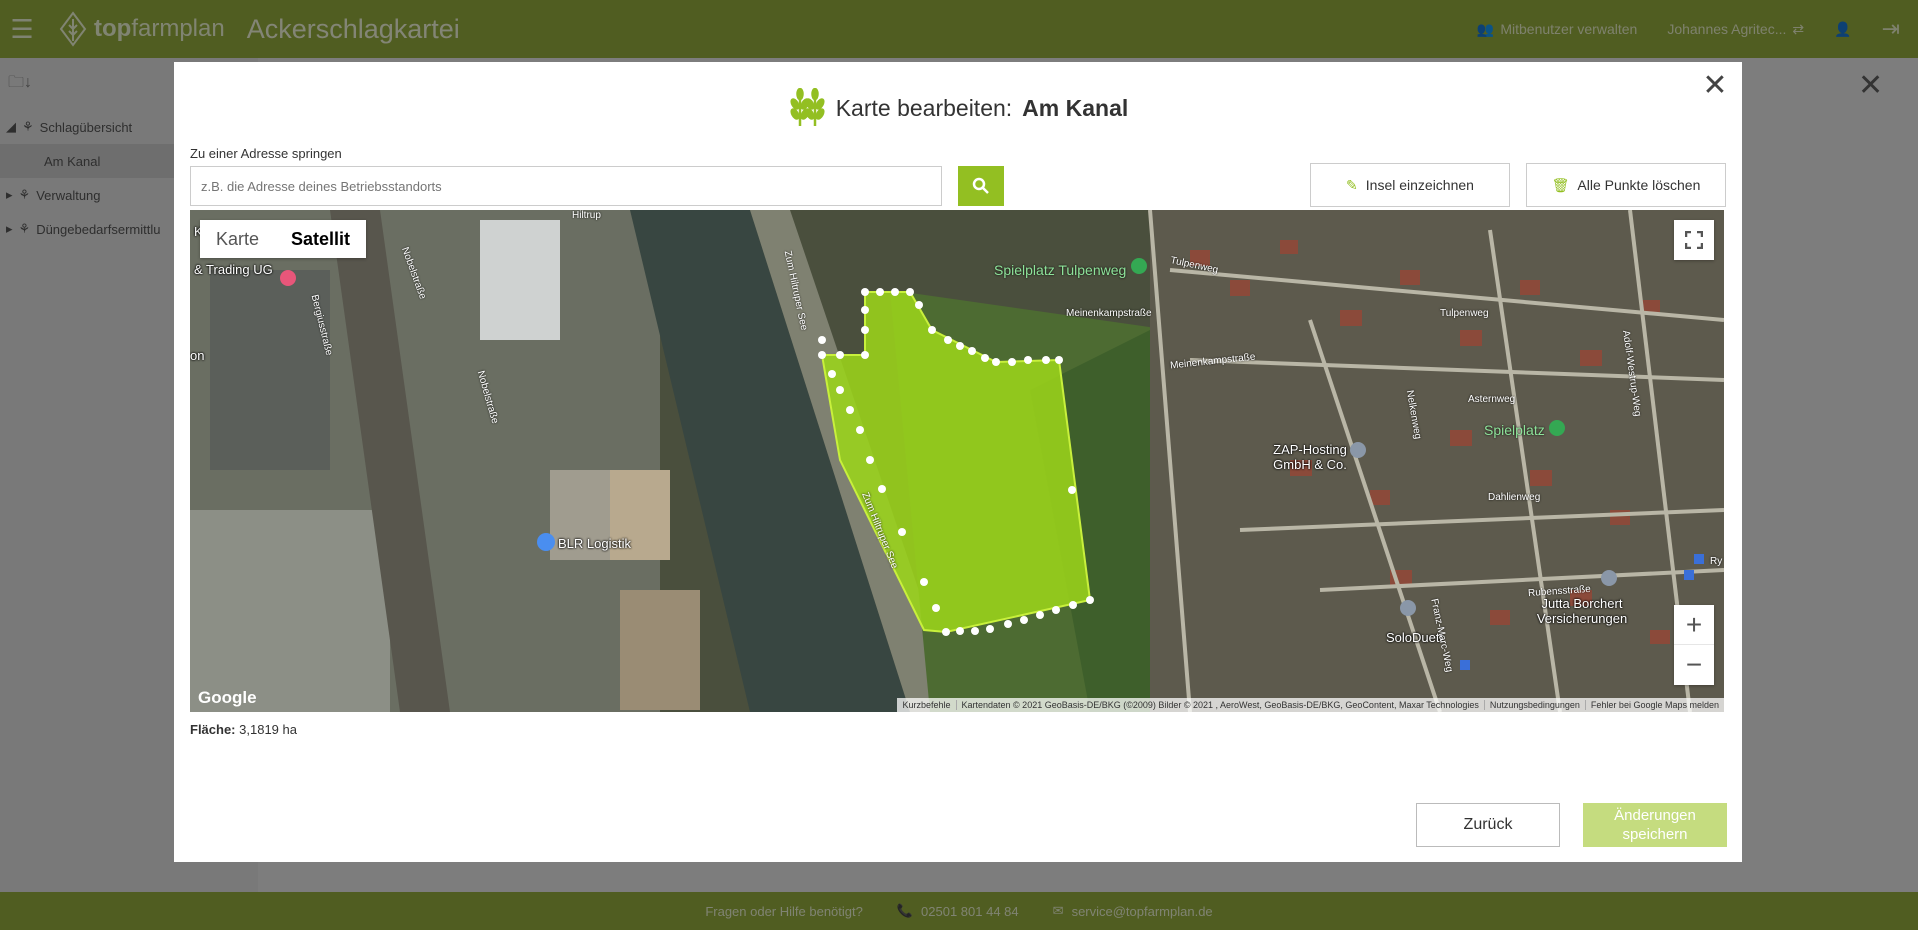 This screenshot has height=930, width=1918. Describe the element at coordinates (227, 697) in the screenshot. I see `google-logo: Google` at that location.